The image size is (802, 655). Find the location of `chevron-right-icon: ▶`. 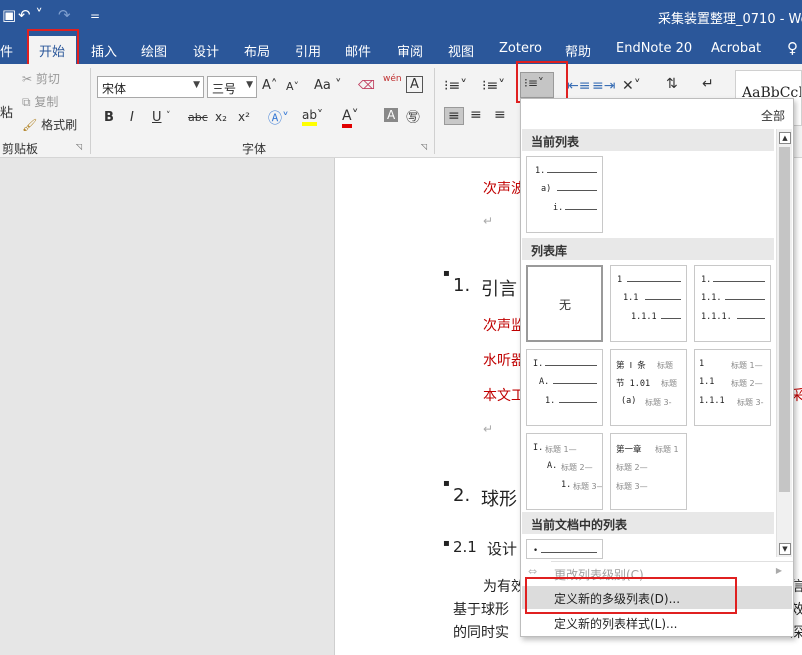

chevron-right-icon: ▶ is located at coordinates (778, 570).